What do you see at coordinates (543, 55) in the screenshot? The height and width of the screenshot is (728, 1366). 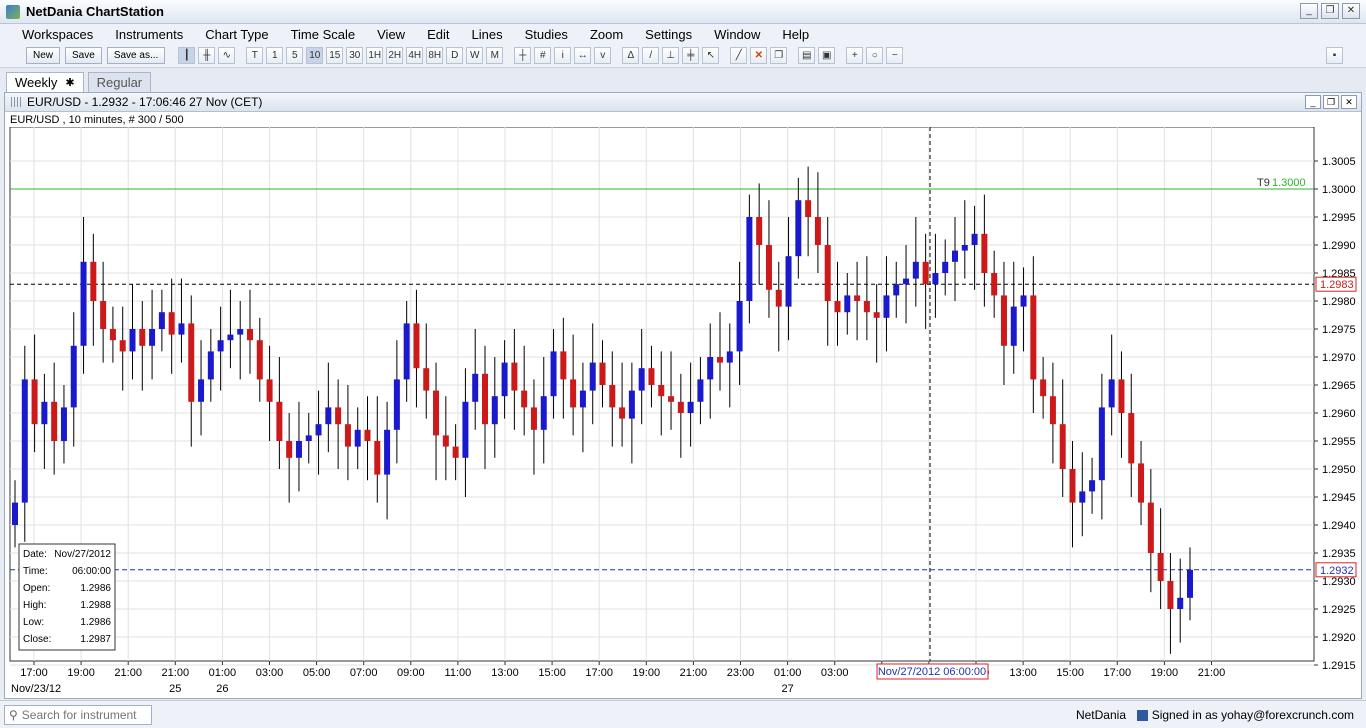 I see `grid-icon: #` at bounding box center [543, 55].